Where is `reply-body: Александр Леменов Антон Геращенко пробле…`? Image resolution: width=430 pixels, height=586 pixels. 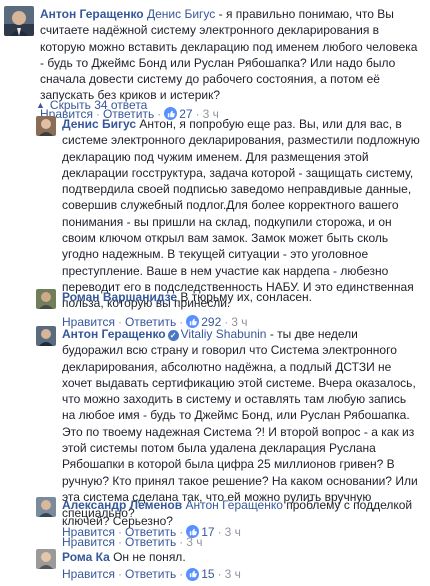 reply-body: Александр Леменов Антон Геращенко пробле… is located at coordinates (242, 513).